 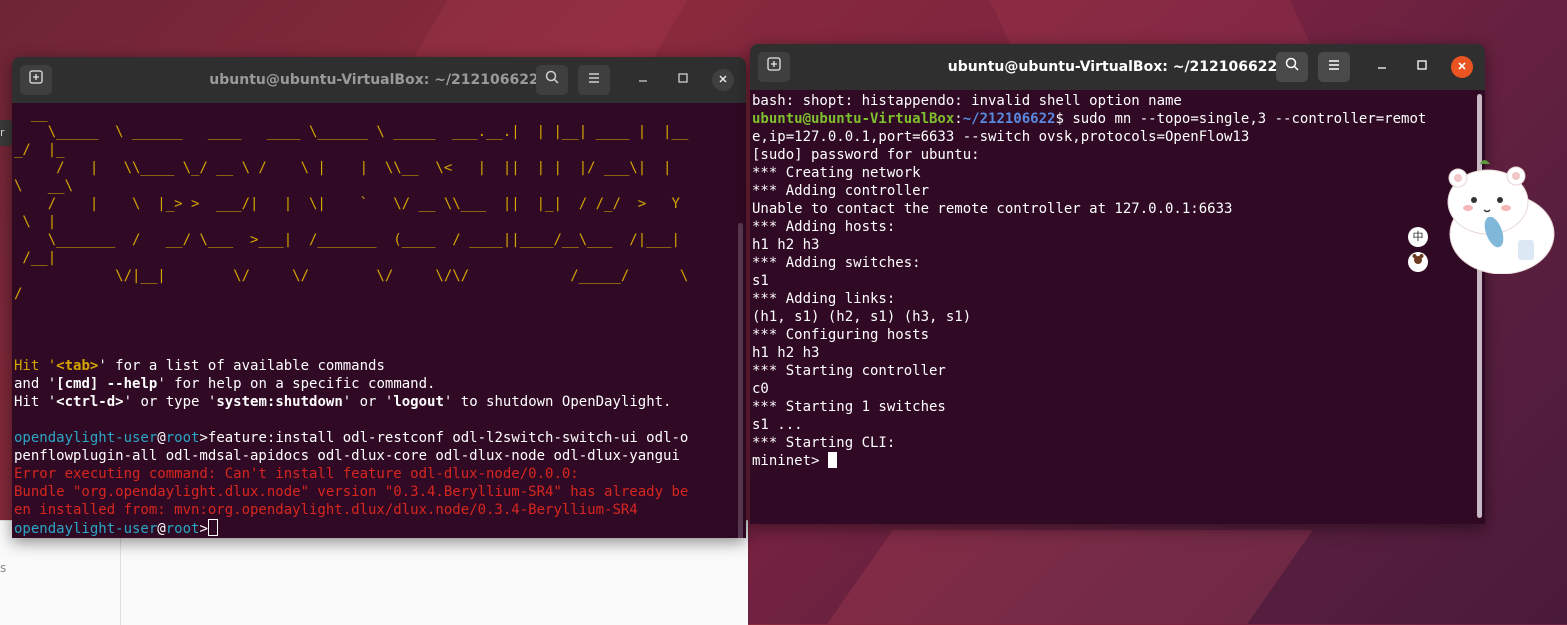 What do you see at coordinates (1497, 217) in the screenshot?
I see `bear-mascot-sticker` at bounding box center [1497, 217].